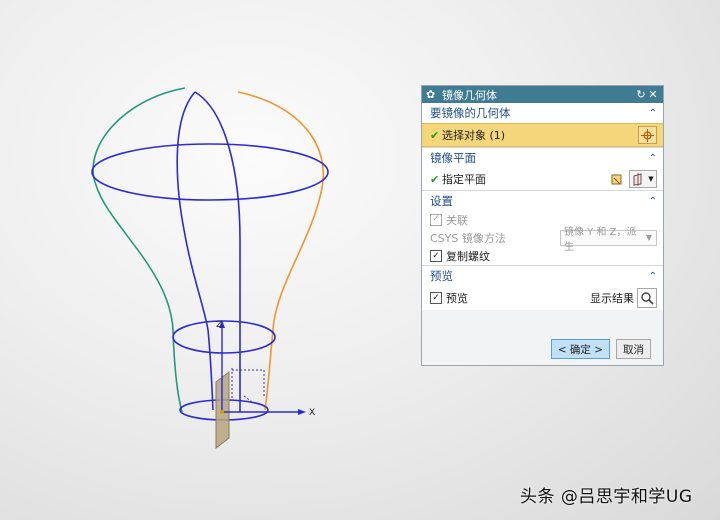 The width and height of the screenshot is (720, 520). I want to click on show-result-button, so click(647, 298).